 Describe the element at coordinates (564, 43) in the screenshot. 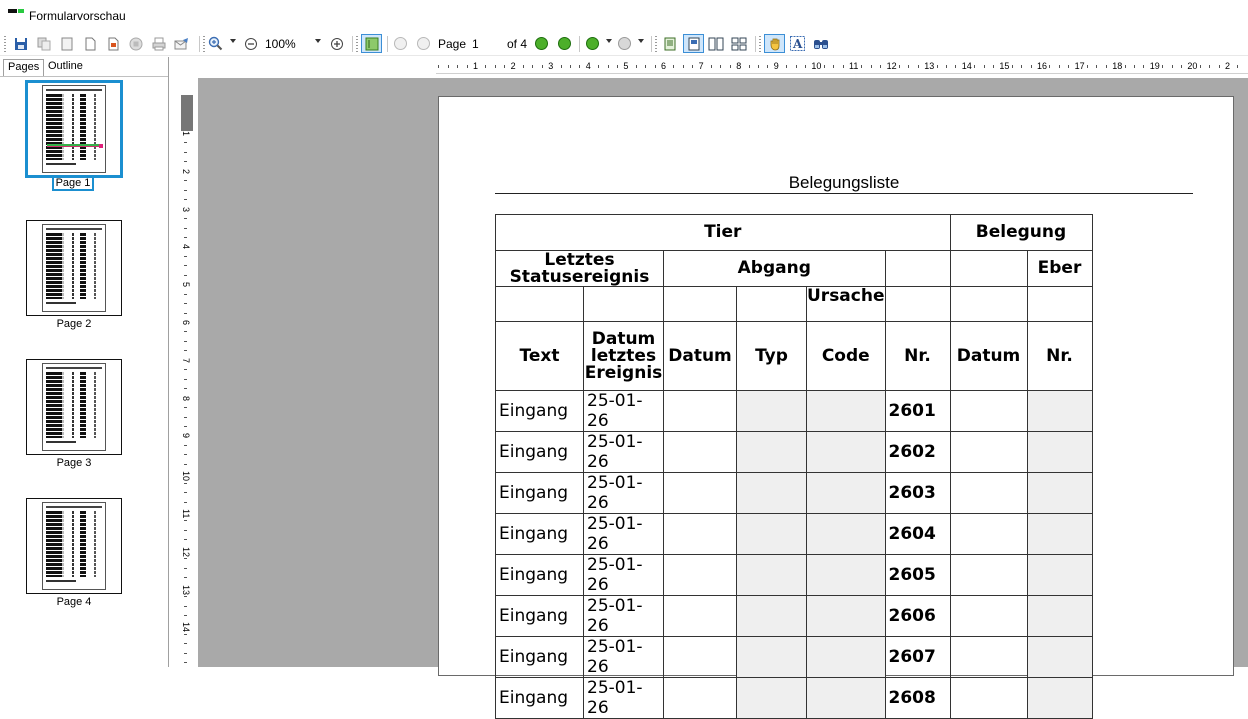

I see `last-page-icon` at that location.